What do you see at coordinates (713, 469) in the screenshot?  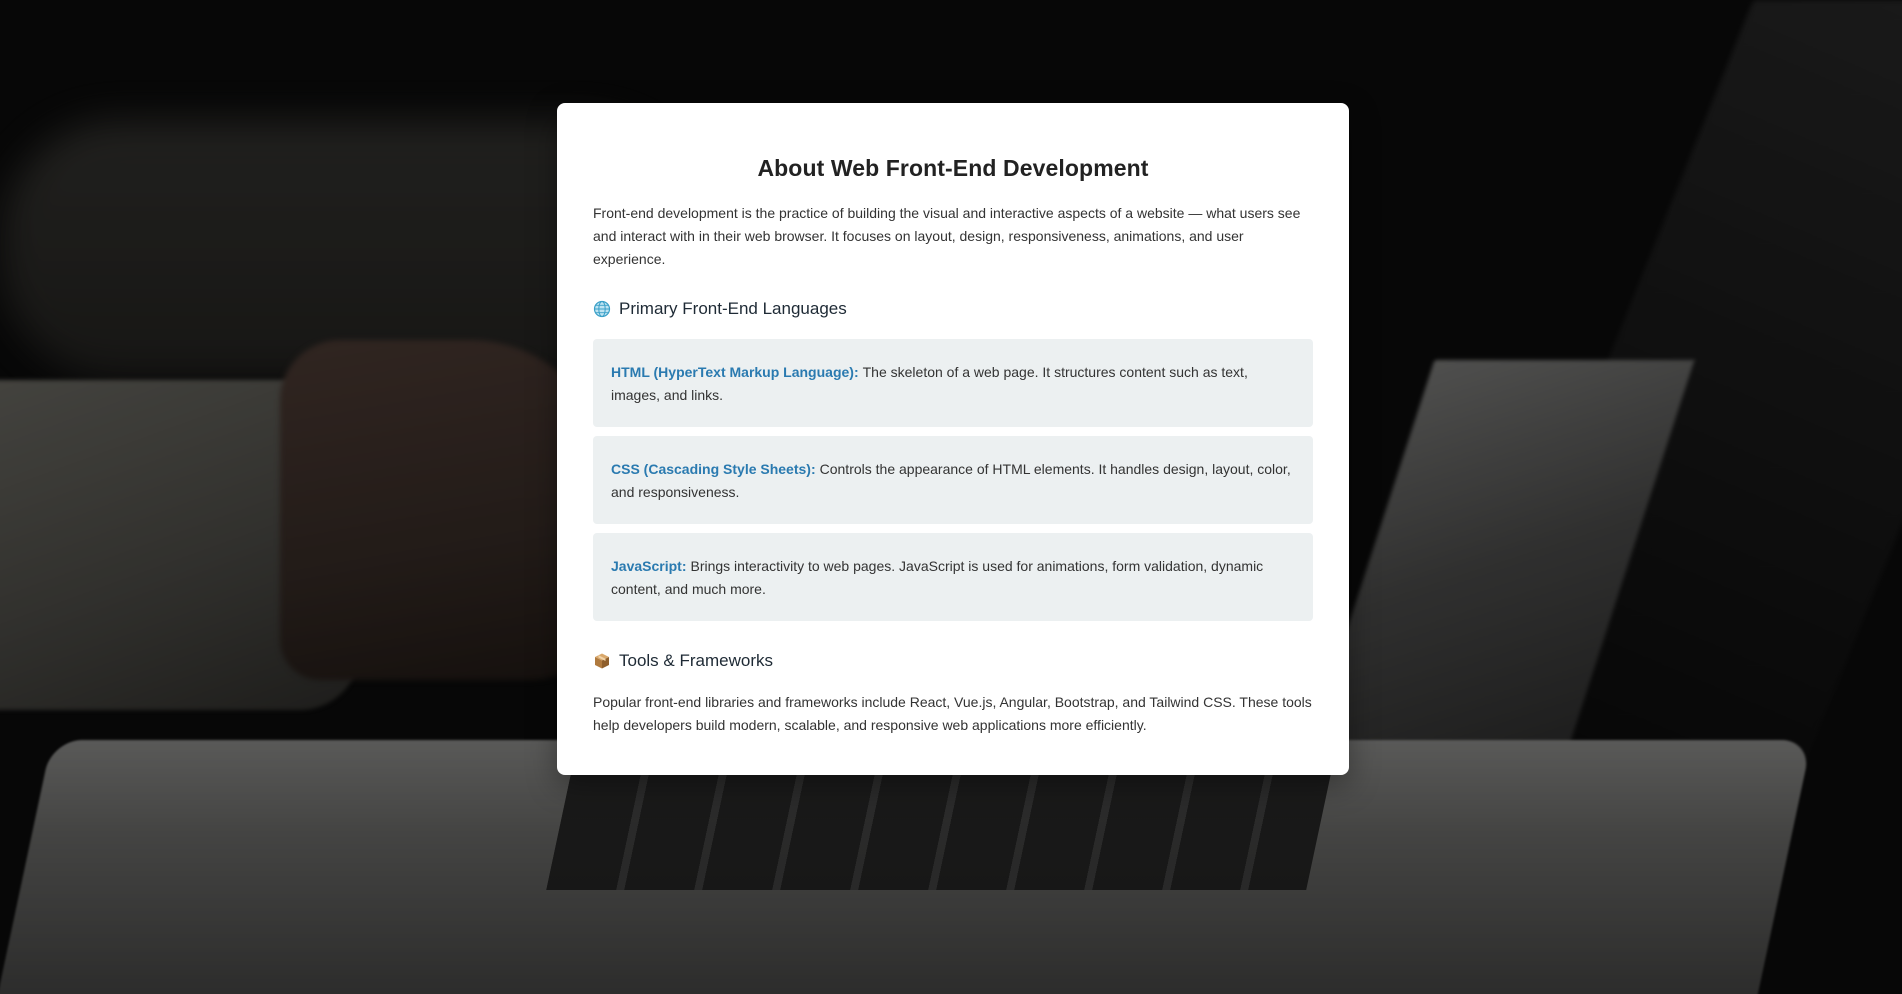 I see `language-name: CSS (Cascading Style Sheets):` at bounding box center [713, 469].